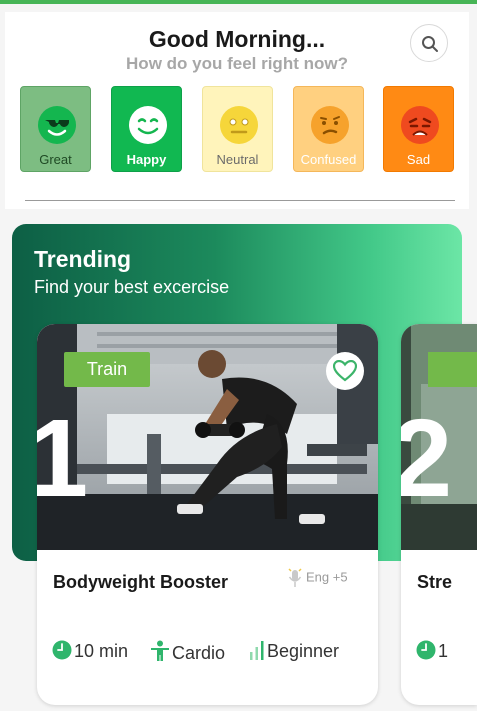 The width and height of the screenshot is (477, 711). What do you see at coordinates (238, 2) in the screenshot?
I see `top-accent-bar` at bounding box center [238, 2].